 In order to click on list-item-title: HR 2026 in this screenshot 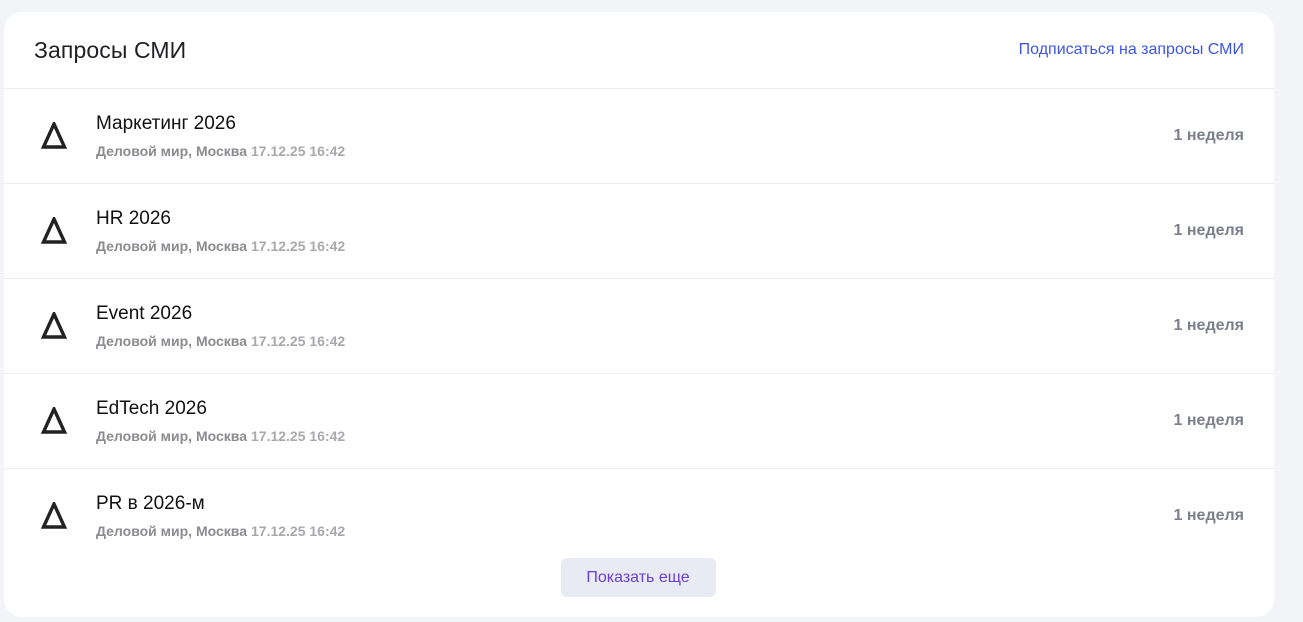, I will do `click(133, 218)`.